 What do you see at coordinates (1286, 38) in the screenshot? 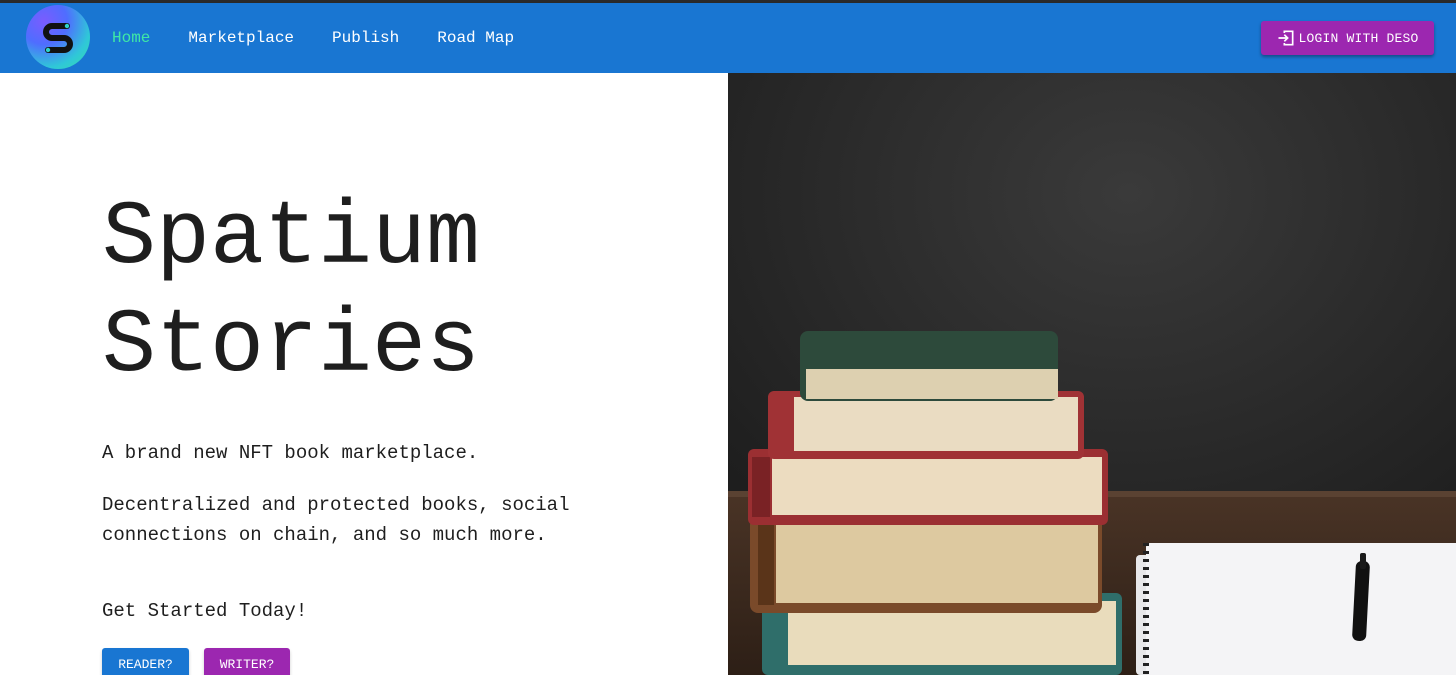
I see `login-icon` at bounding box center [1286, 38].